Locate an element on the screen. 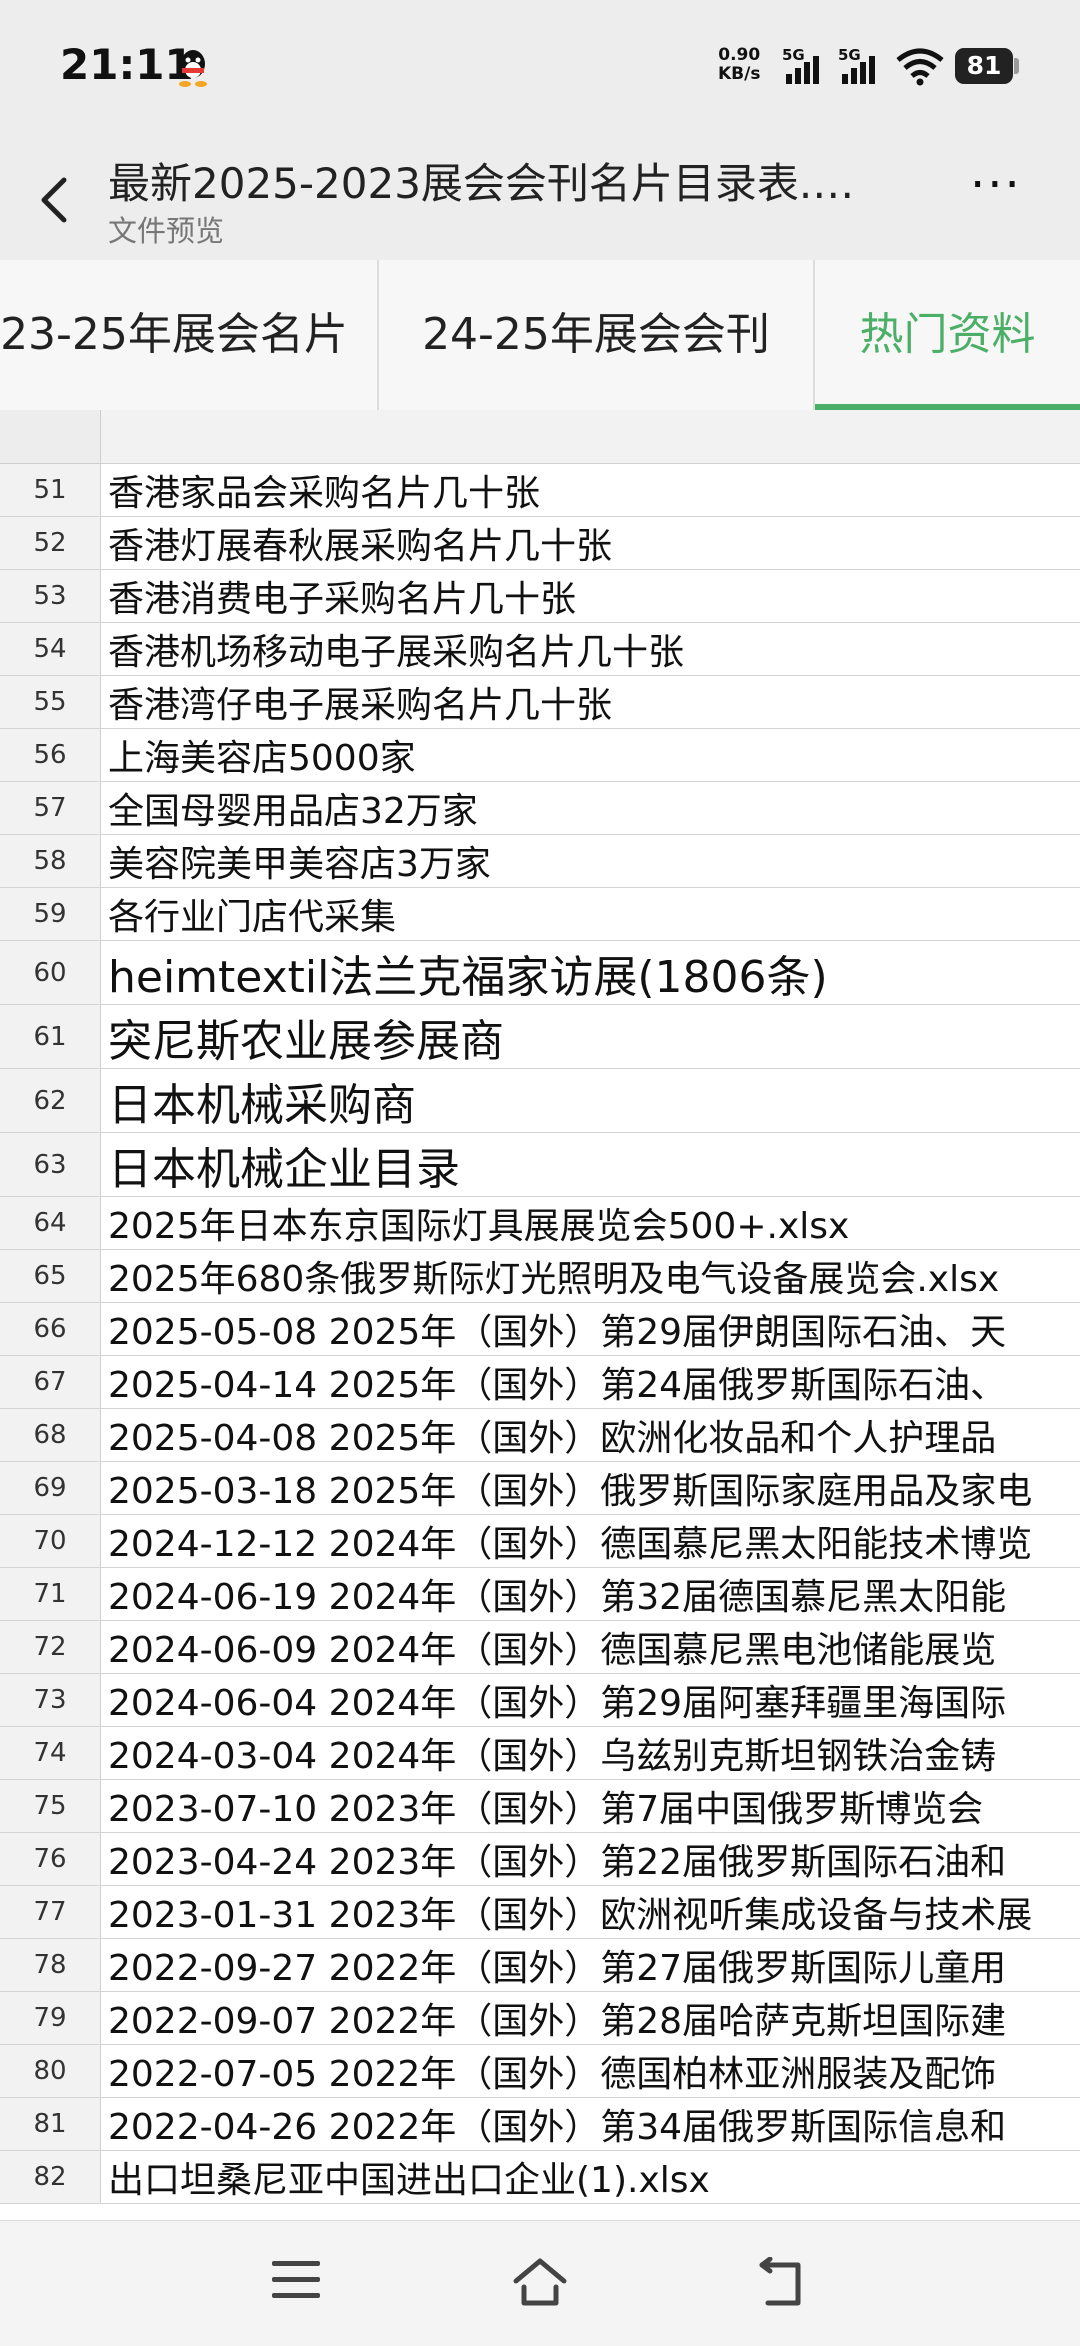 This screenshot has height=2346, width=1080. row-number: 51 is located at coordinates (50, 490).